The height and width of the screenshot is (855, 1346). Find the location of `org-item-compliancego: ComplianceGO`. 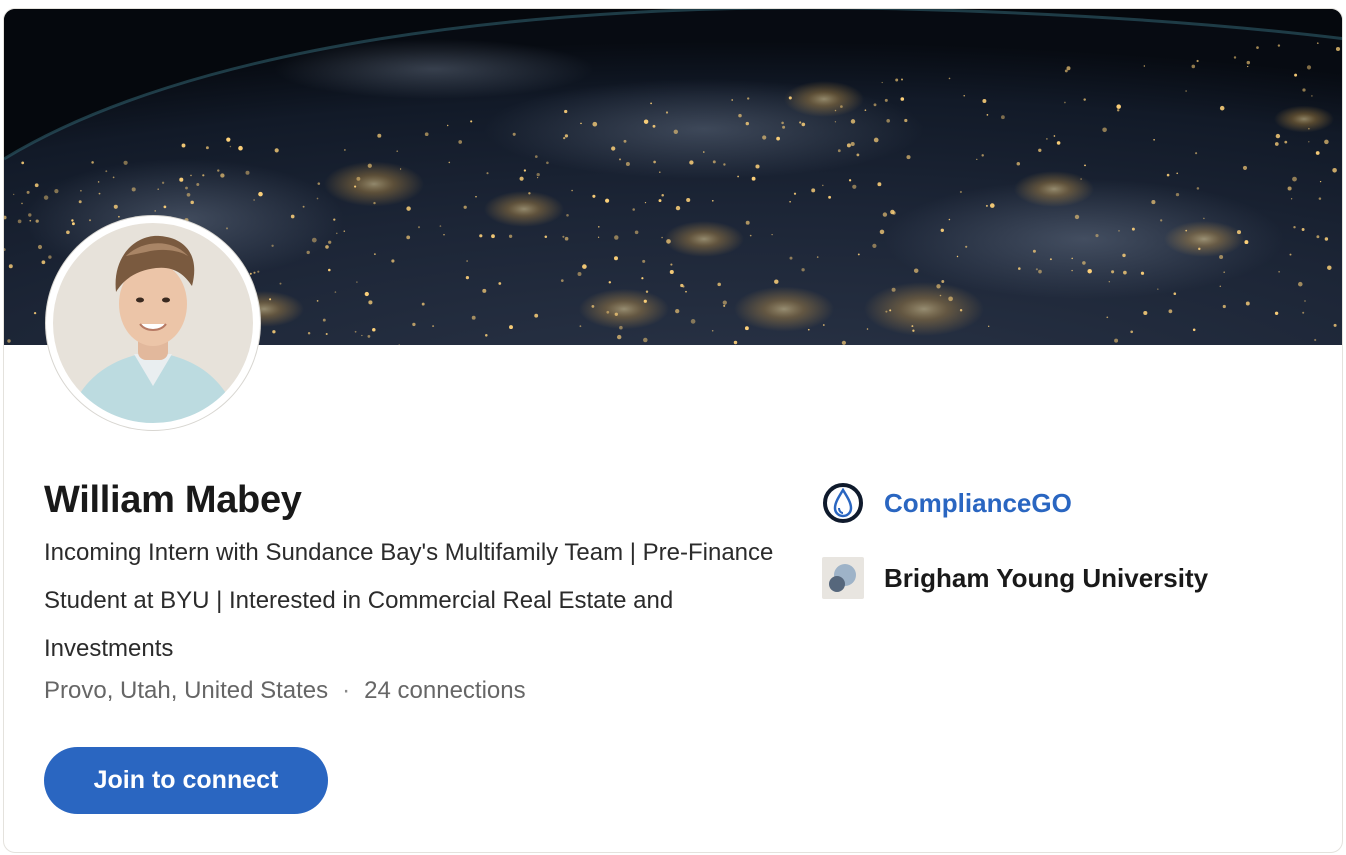

org-item-compliancego: ComplianceGO is located at coordinates (1015, 503).